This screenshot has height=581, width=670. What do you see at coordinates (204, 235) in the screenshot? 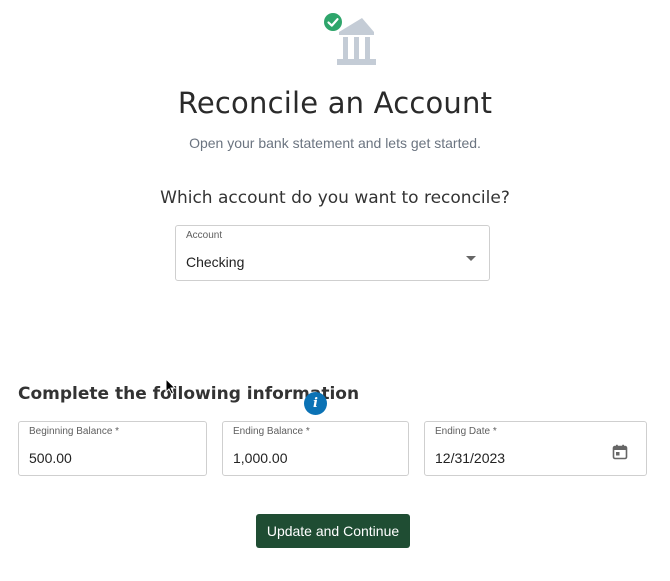
I see `account-select-label: Account` at bounding box center [204, 235].